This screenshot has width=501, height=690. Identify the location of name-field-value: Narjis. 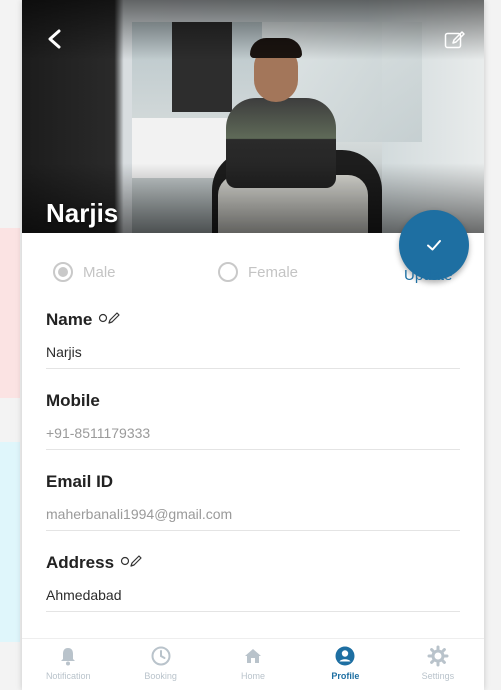
(64, 352).